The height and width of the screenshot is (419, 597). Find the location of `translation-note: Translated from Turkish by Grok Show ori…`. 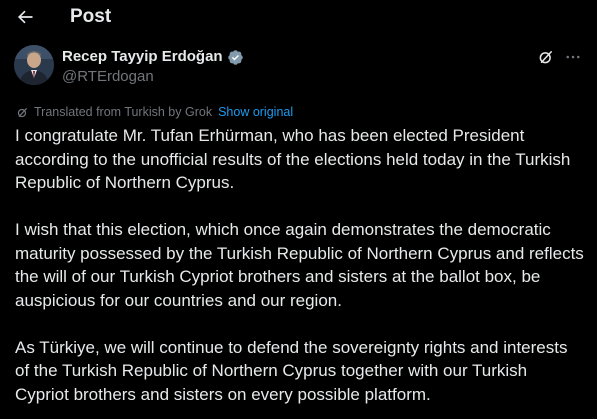

translation-note: Translated from Turkish by Grok Show ori… is located at coordinates (154, 112).